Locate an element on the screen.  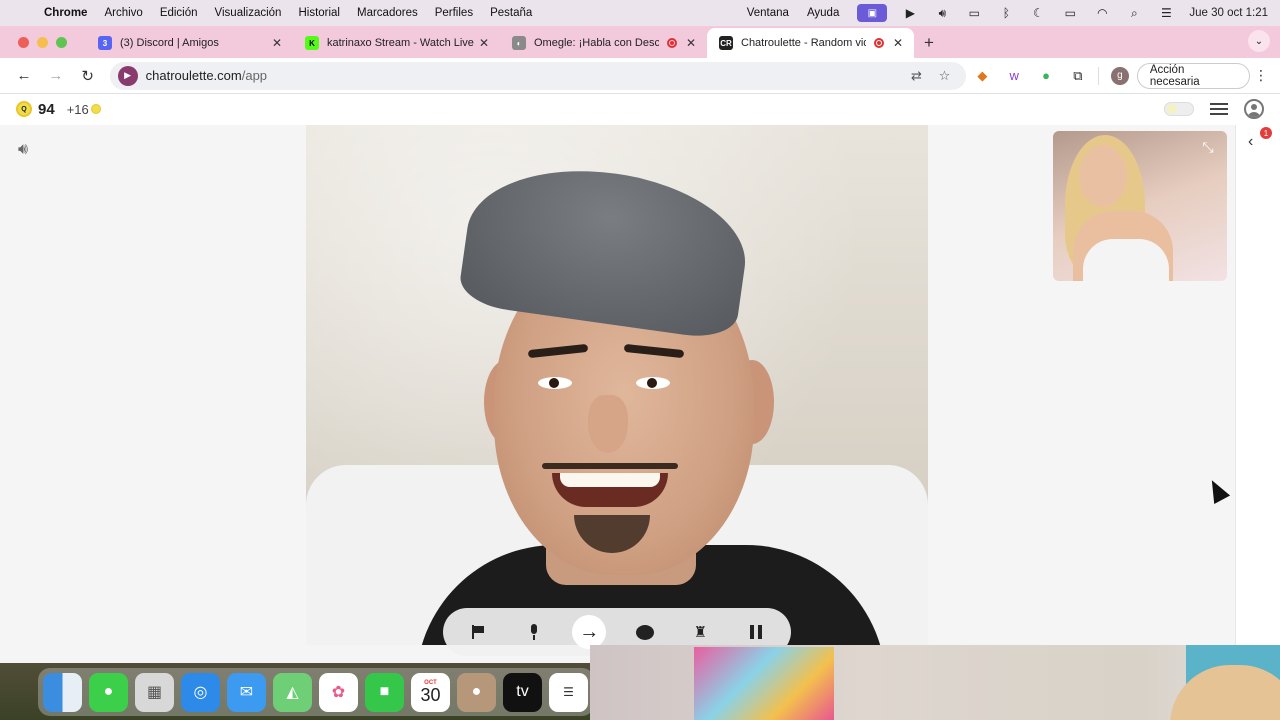
menu-pestana: Pestaña is located at coordinates (511, 13).